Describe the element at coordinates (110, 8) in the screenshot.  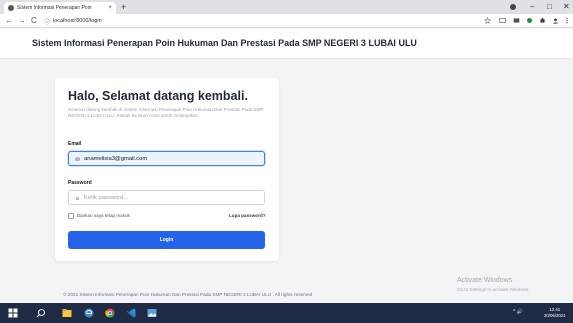
I see `tab-close-icon: ×` at that location.